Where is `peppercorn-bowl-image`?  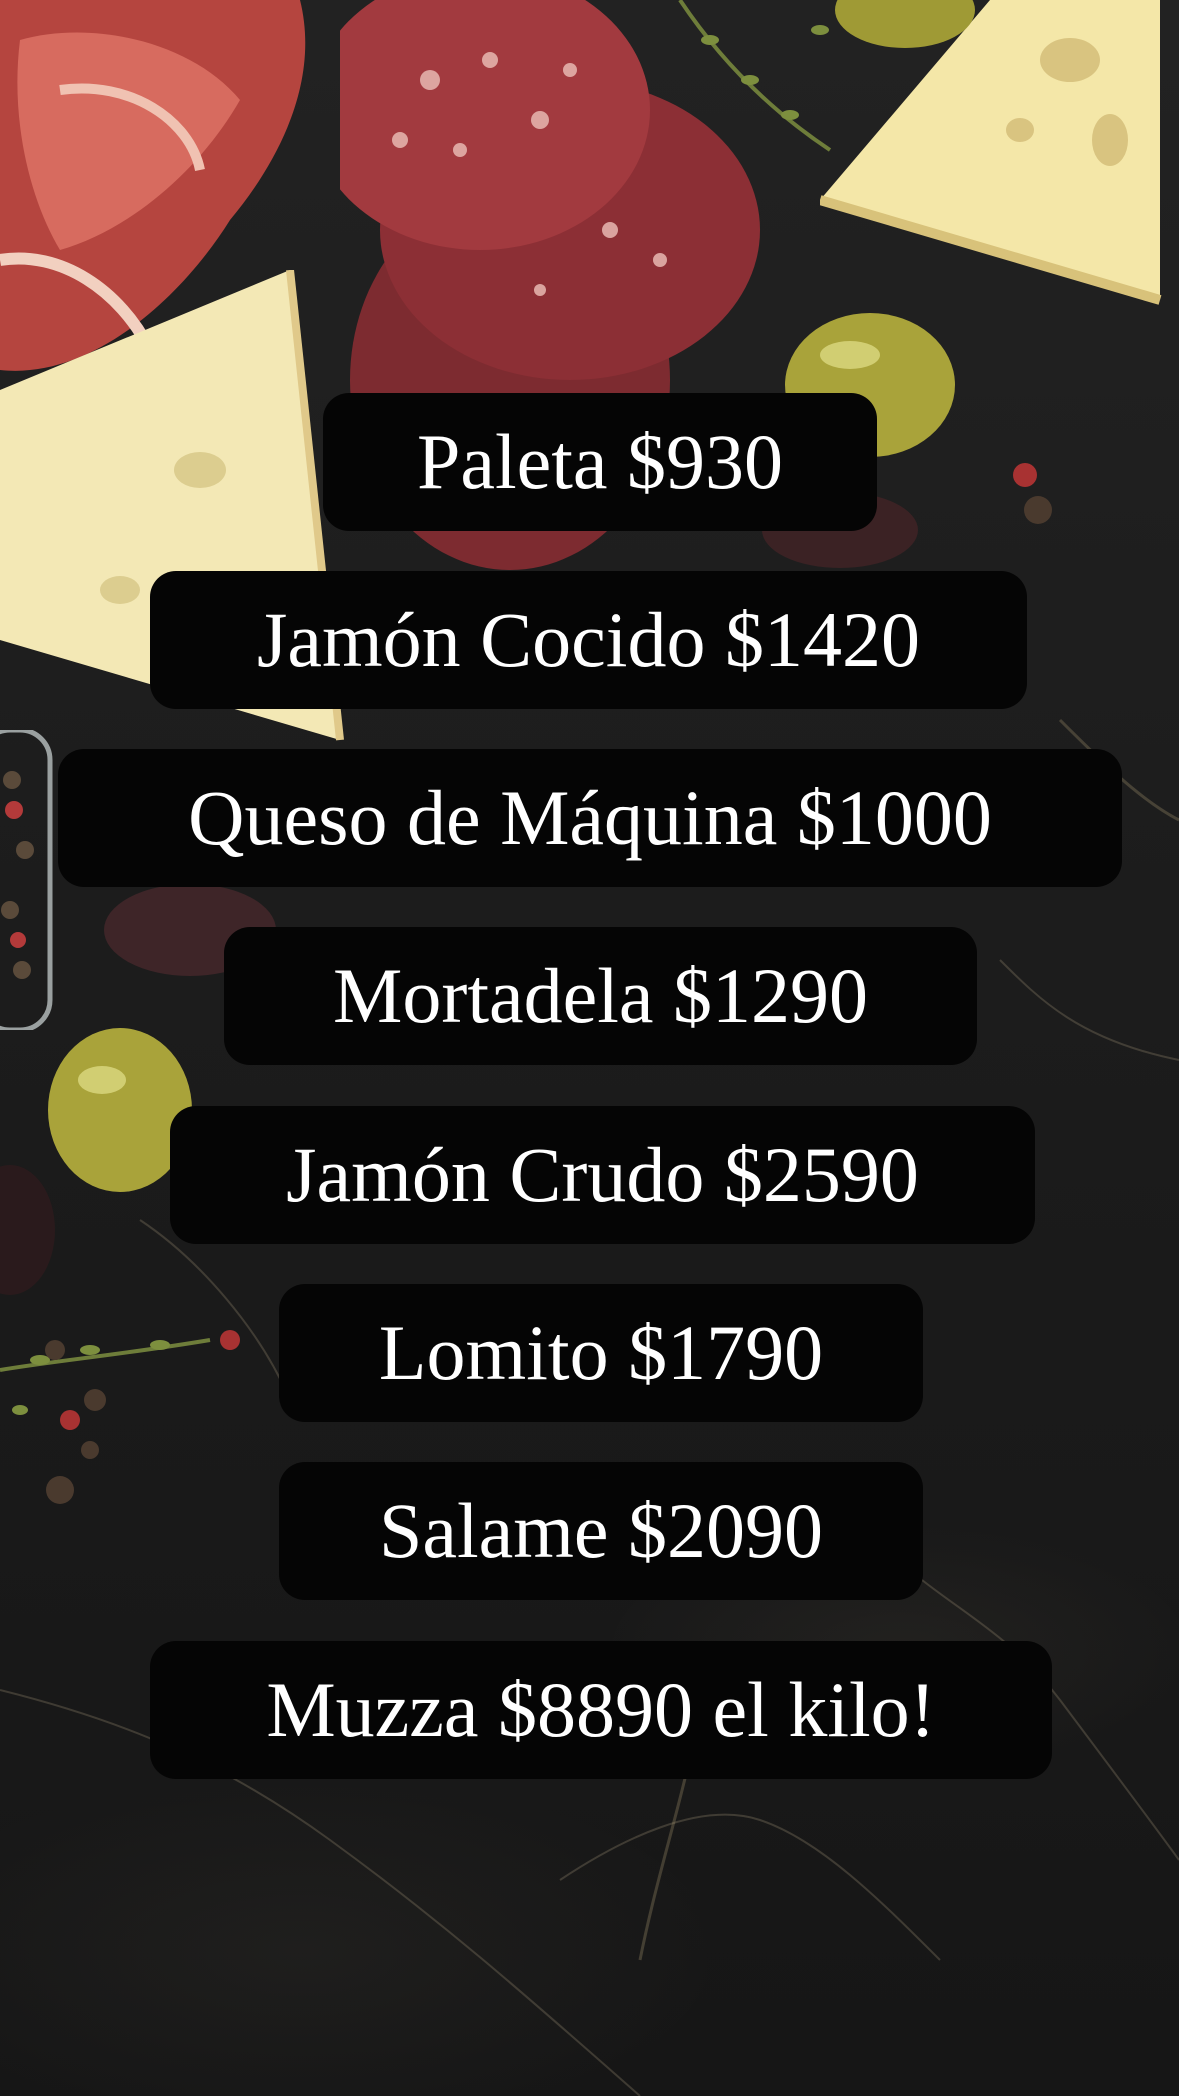 peppercorn-bowl-image is located at coordinates (26, 880).